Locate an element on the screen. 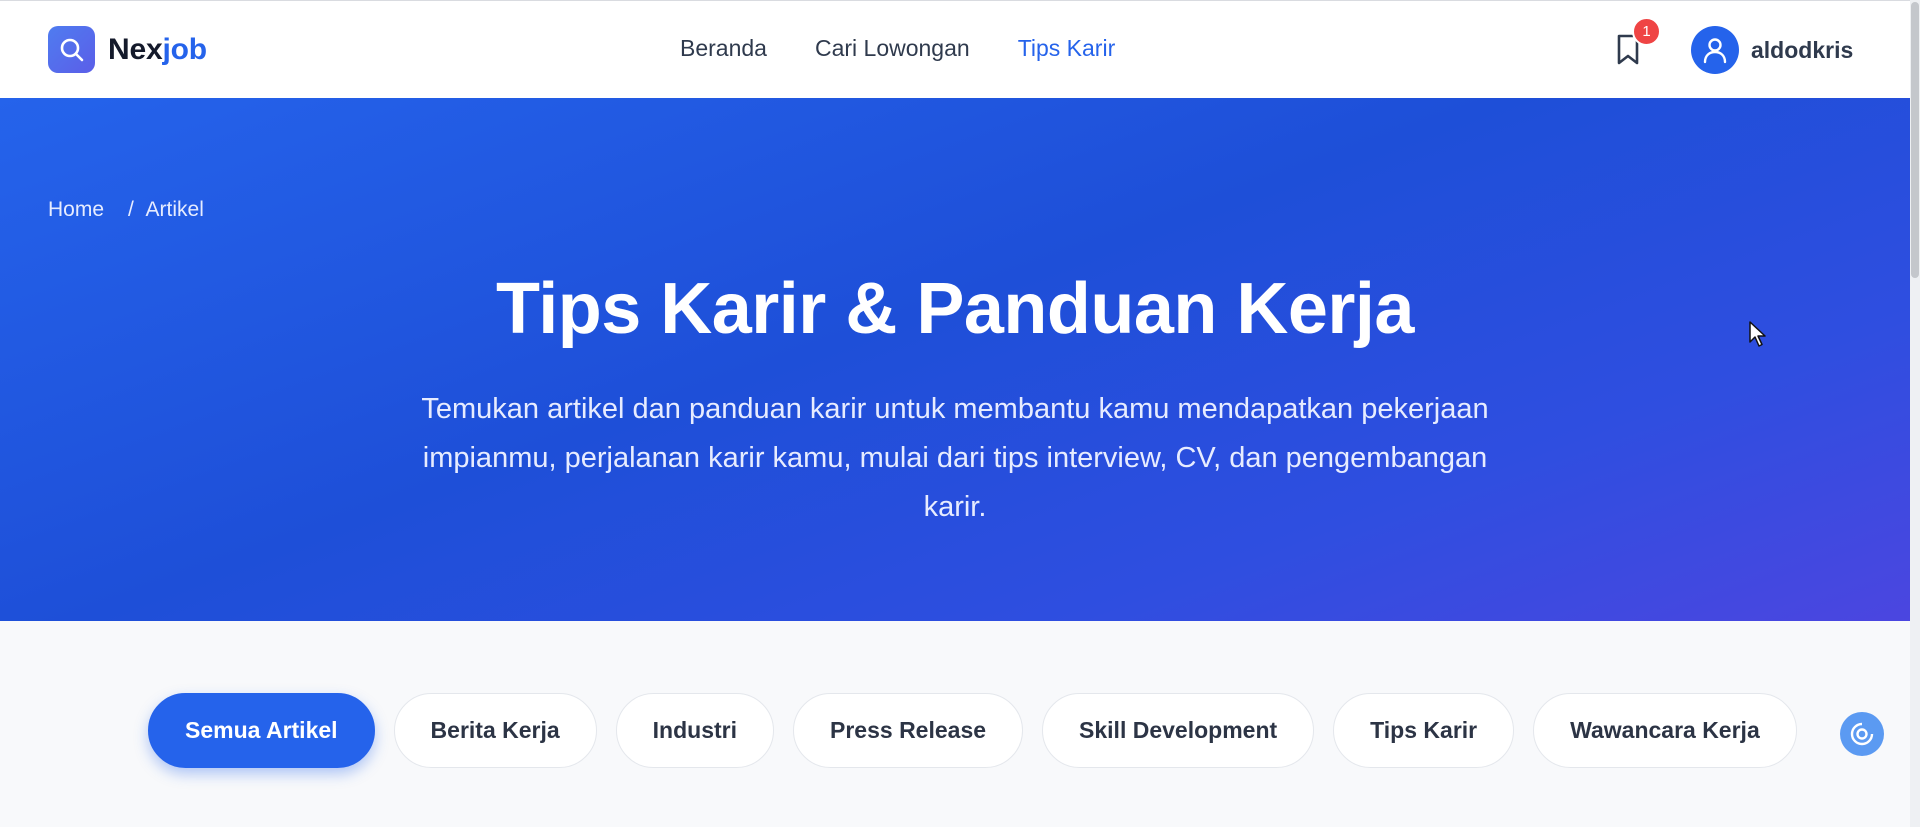 The width and height of the screenshot is (1920, 827). mouse-cursor-icon is located at coordinates (1758, 334).